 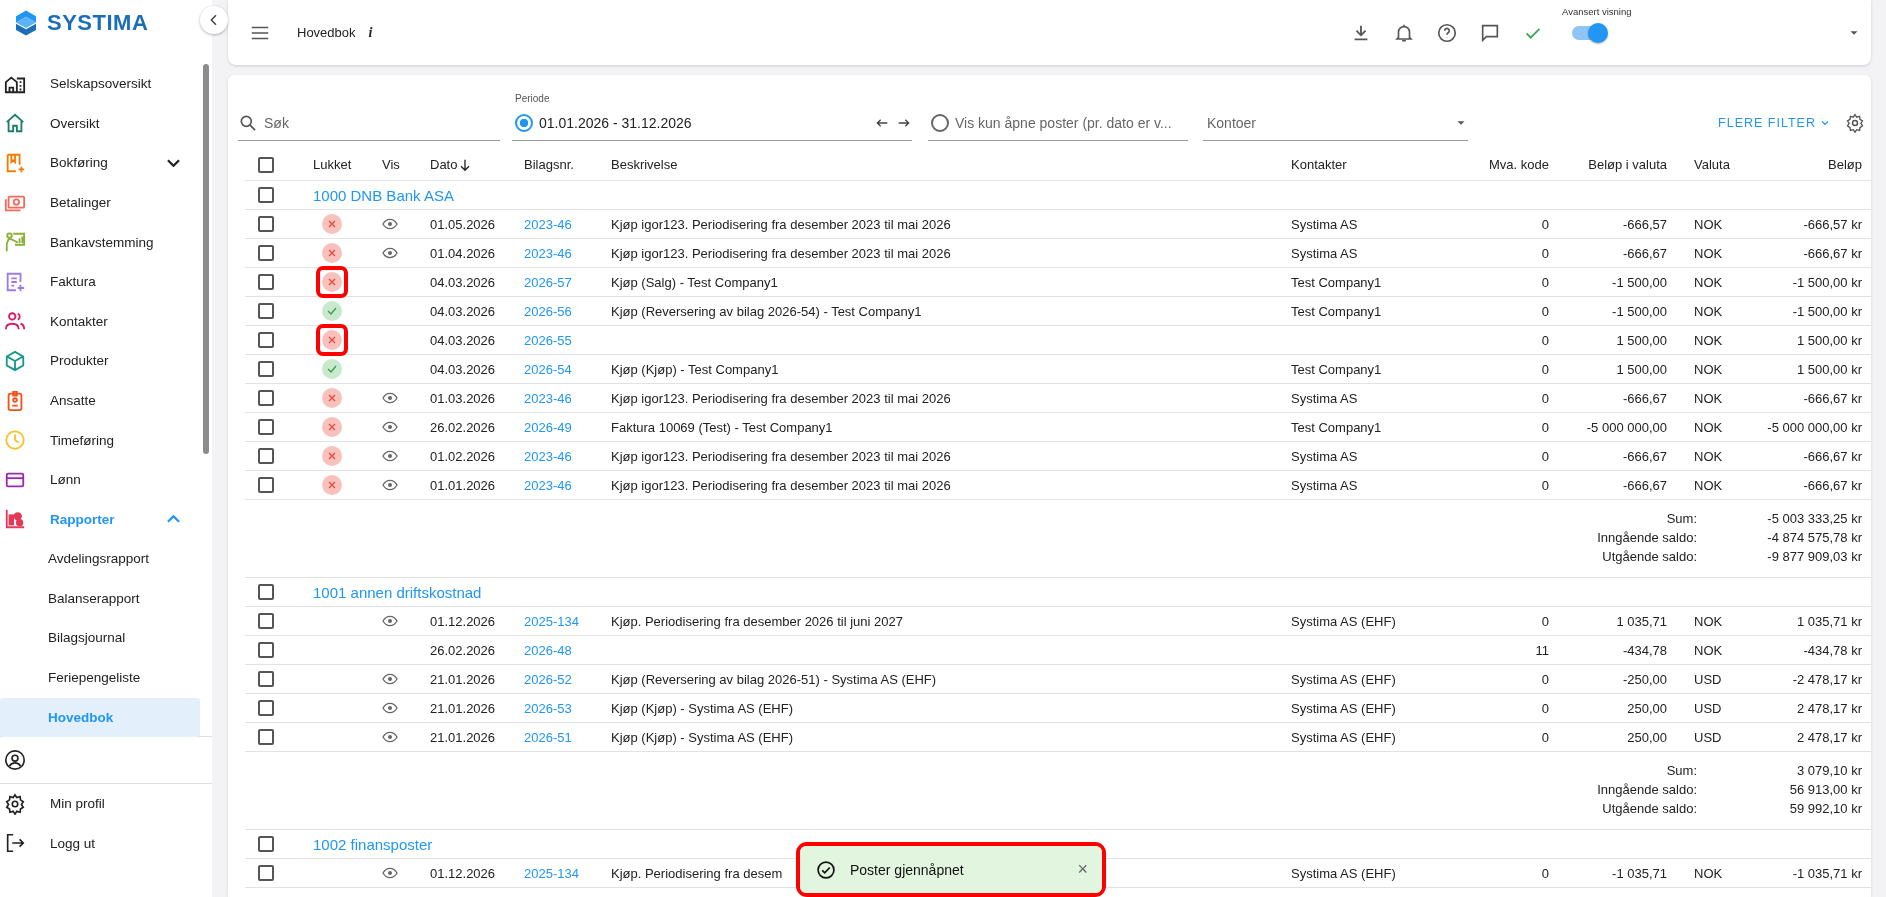 What do you see at coordinates (548, 708) in the screenshot?
I see `voucher-link: 2026-53` at bounding box center [548, 708].